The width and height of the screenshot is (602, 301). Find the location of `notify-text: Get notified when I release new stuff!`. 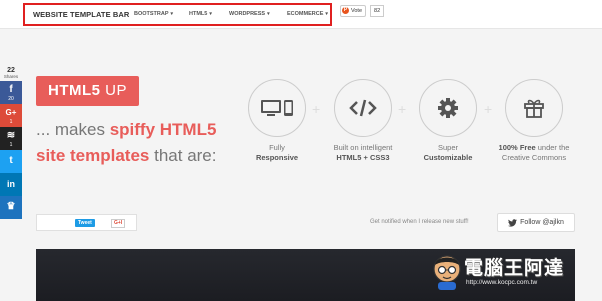

notify-text: Get notified when I release new stuff! is located at coordinates (419, 222).